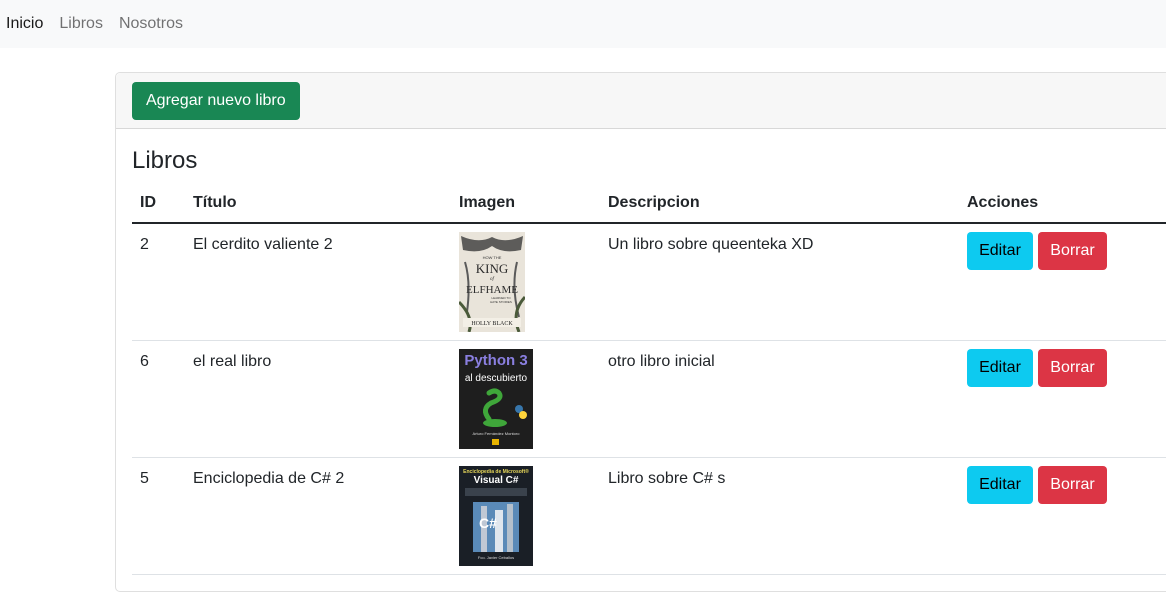  What do you see at coordinates (165, 160) in the screenshot?
I see `page-title: Libros` at bounding box center [165, 160].